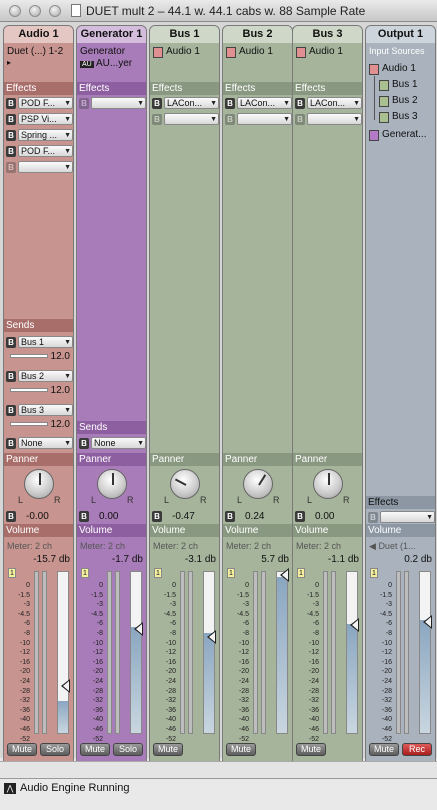 This screenshot has height=810, width=437. I want to click on db-scale-tick: -8, so click(315, 633).